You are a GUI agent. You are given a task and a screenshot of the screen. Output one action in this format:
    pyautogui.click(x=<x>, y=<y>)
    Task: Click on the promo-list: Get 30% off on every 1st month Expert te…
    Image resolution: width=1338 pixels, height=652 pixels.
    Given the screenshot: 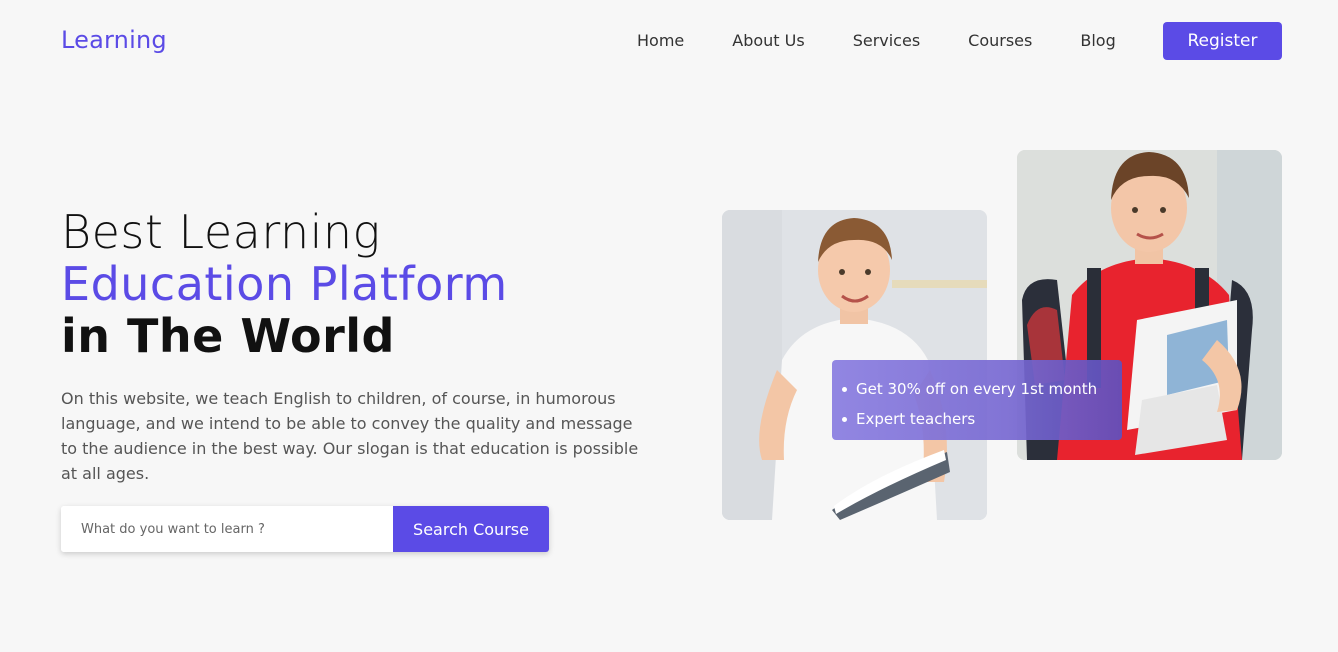 What is the action you would take?
    pyautogui.click(x=982, y=404)
    